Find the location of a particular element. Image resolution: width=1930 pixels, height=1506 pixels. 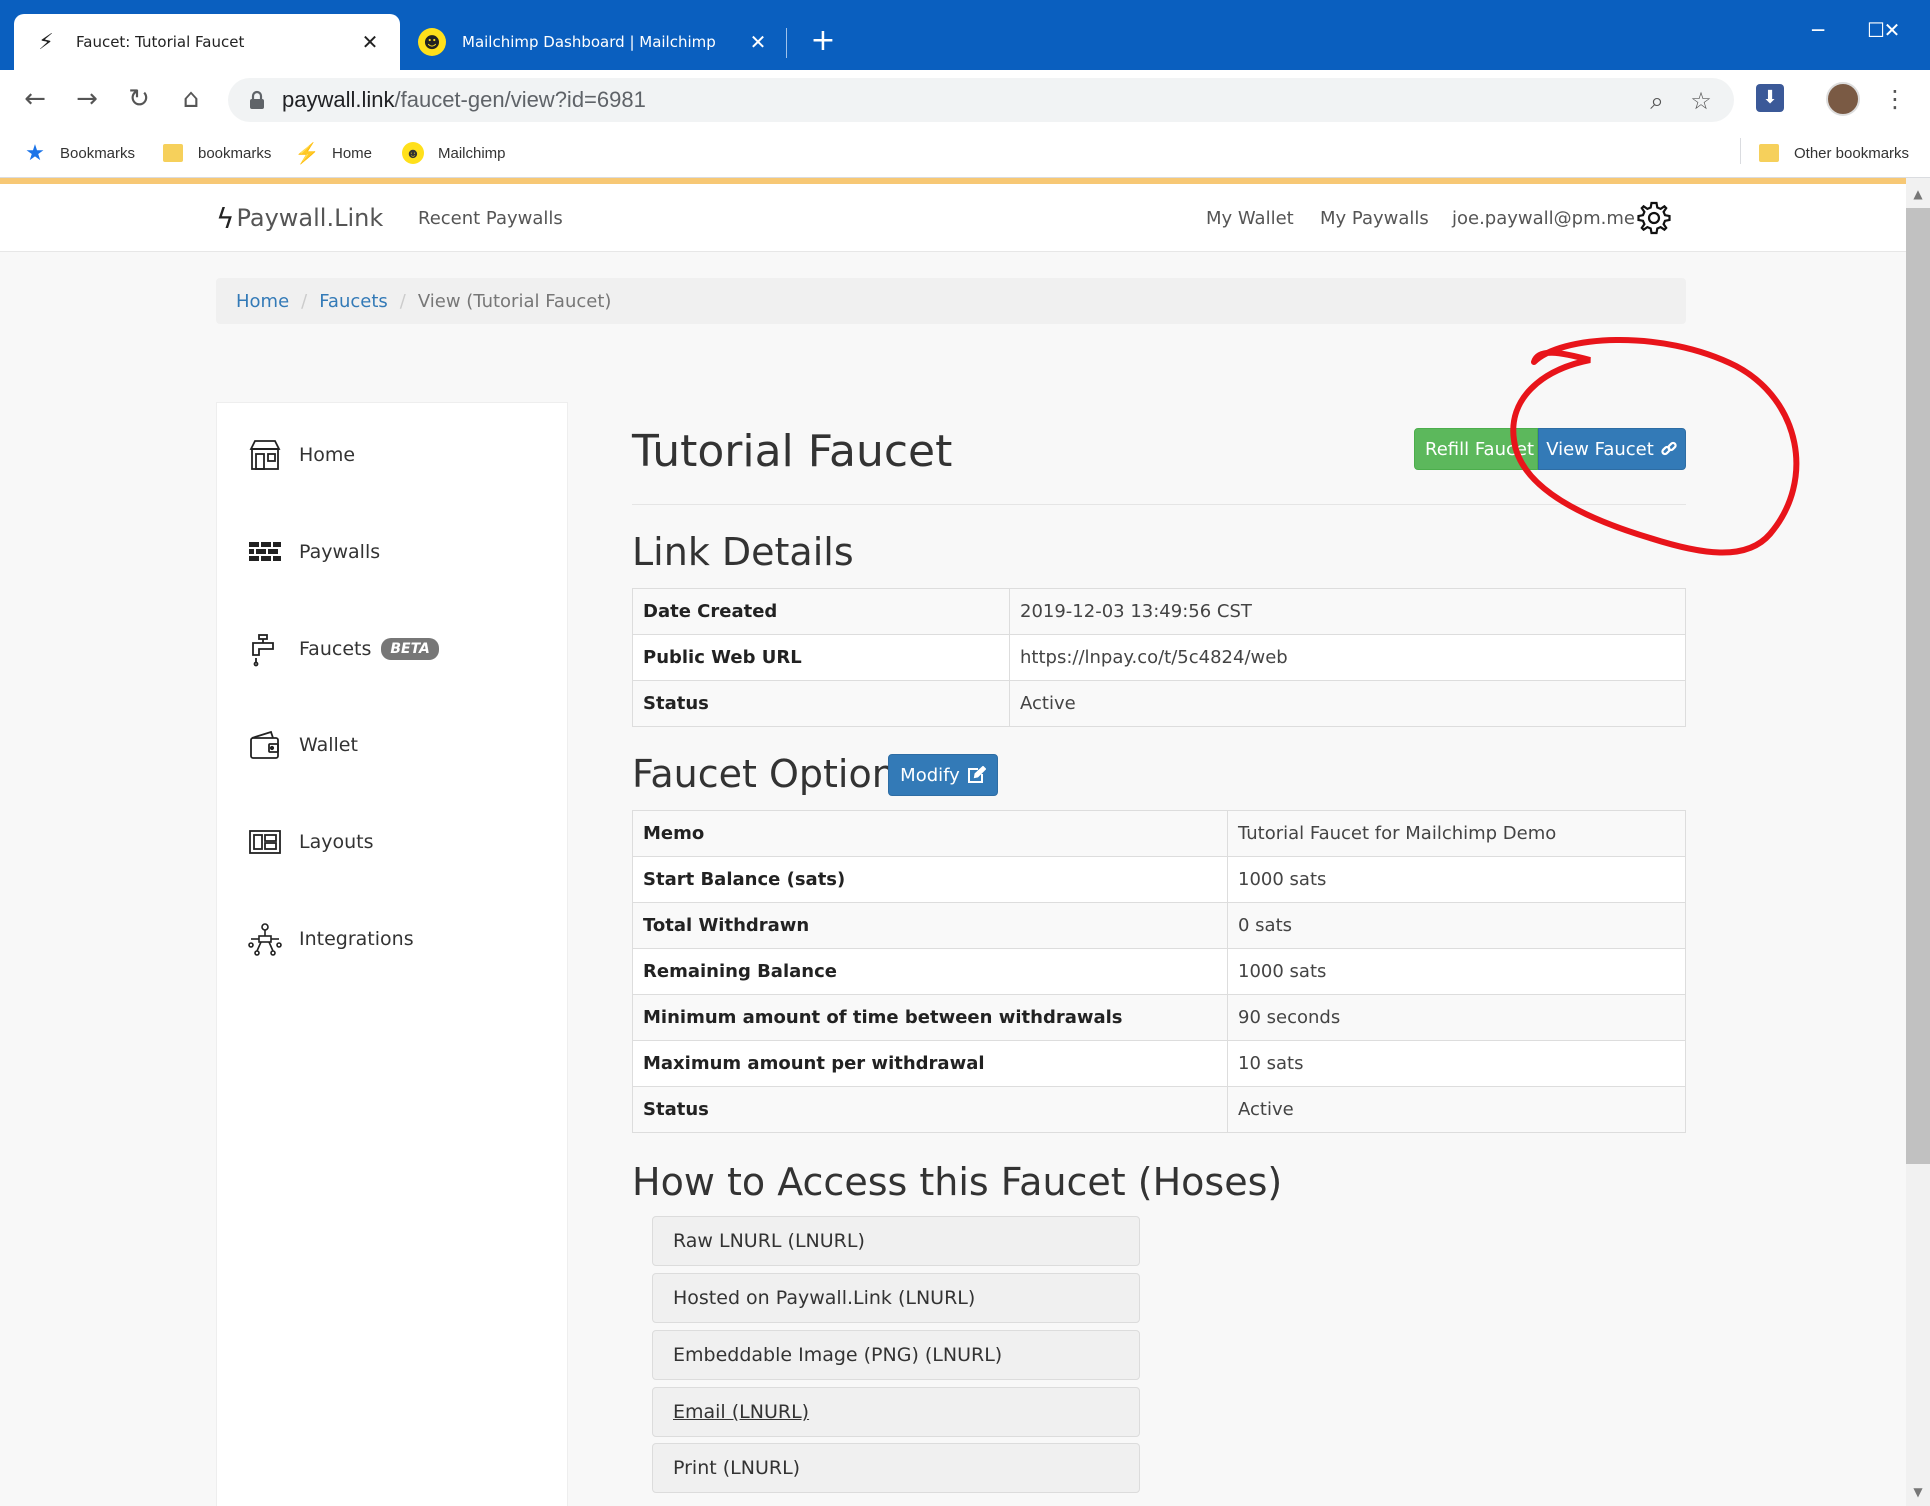

bookmark-item-bookmarks: ★ Bookmarks is located at coordinates (79, 153).